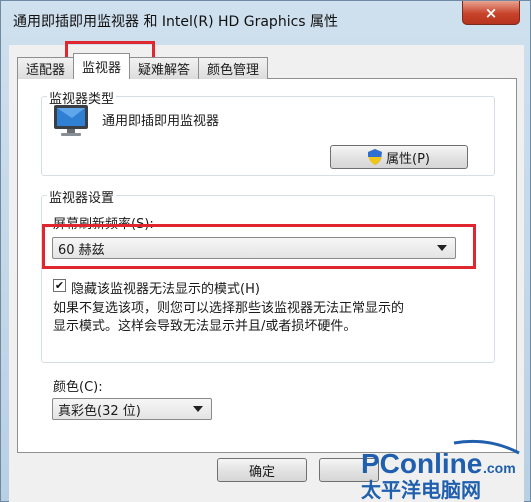  I want to click on properties-button-label: 属性(P), so click(408, 159).